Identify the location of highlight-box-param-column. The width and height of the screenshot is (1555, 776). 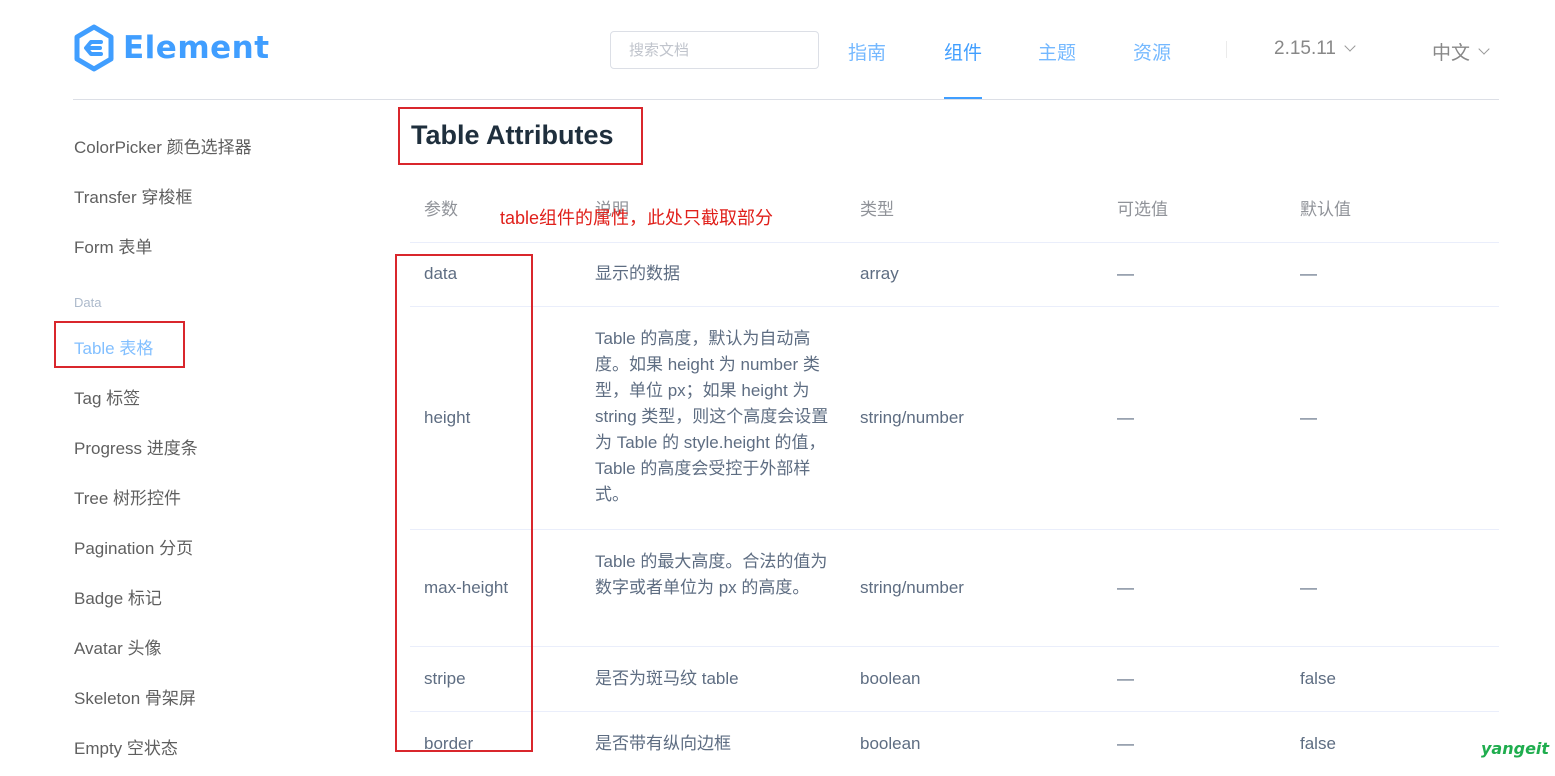
(464, 503).